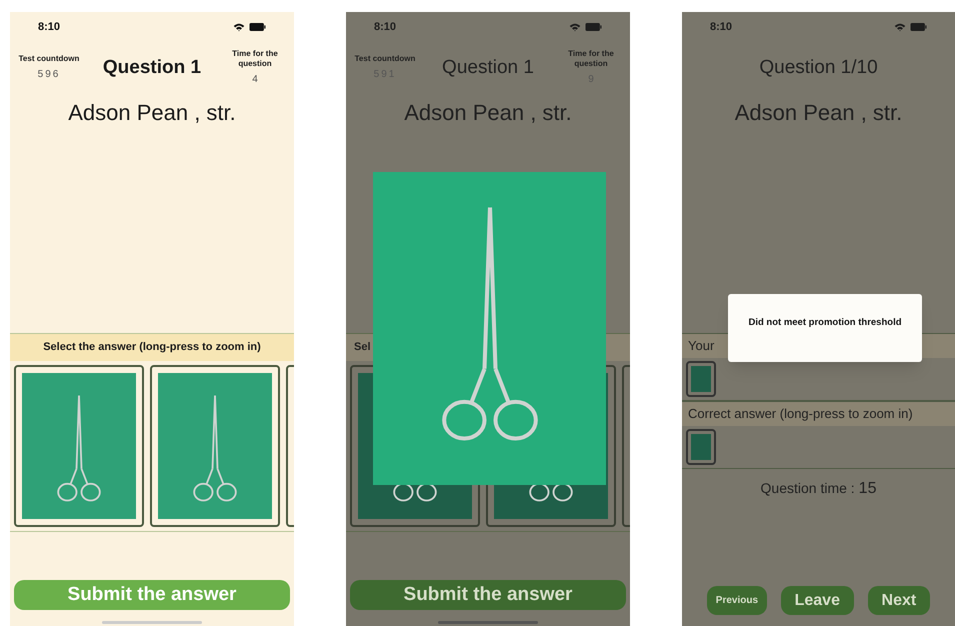  Describe the element at coordinates (818, 68) in the screenshot. I see `question-title: Question 1/10` at that location.